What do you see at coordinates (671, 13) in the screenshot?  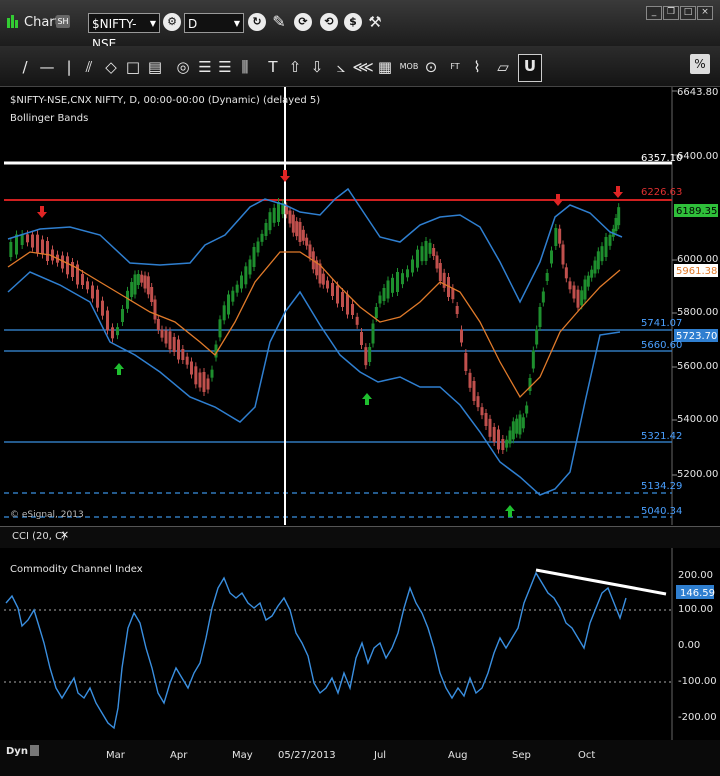 I see `restore-icon: ❐` at bounding box center [671, 13].